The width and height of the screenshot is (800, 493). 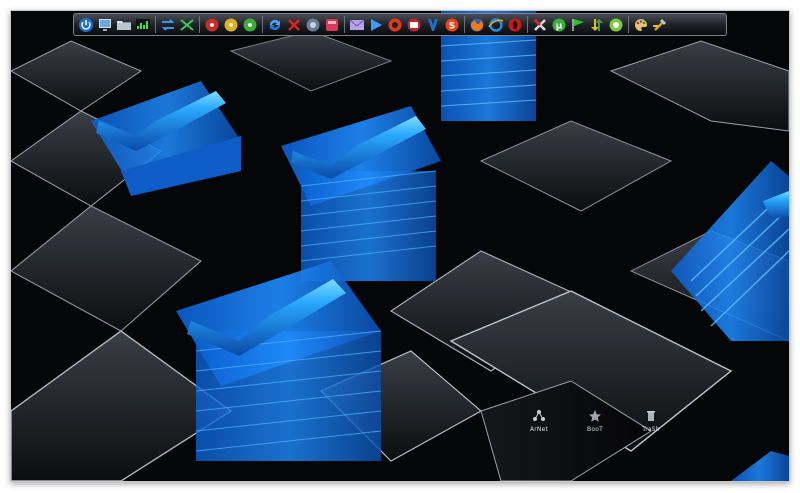 What do you see at coordinates (539, 429) in the screenshot?
I see `desktop-icon-label: ArNet` at bounding box center [539, 429].